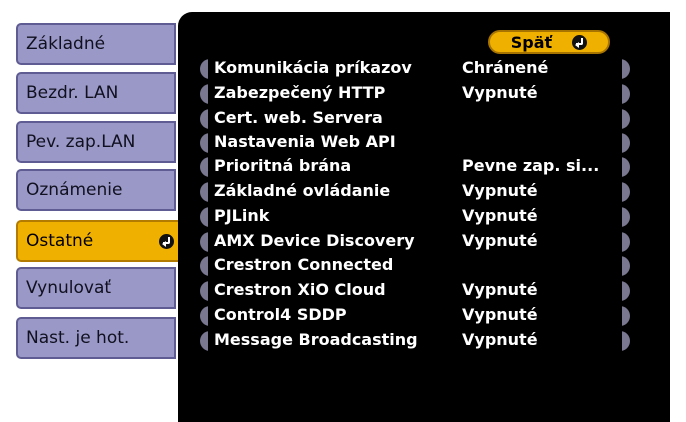  What do you see at coordinates (74, 190) in the screenshot?
I see `tab-label: Oznámenie` at bounding box center [74, 190].